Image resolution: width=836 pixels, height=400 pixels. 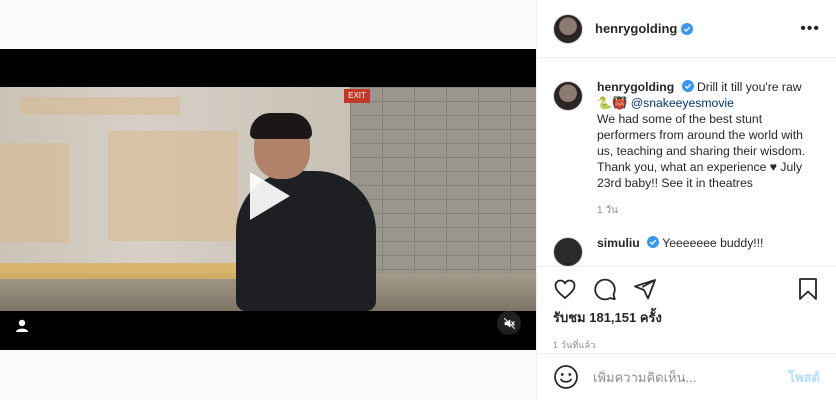 I want to click on post-actions: รับชม 181,151 ครั้ง 1 วันที่แล้ว, so click(x=686, y=309).